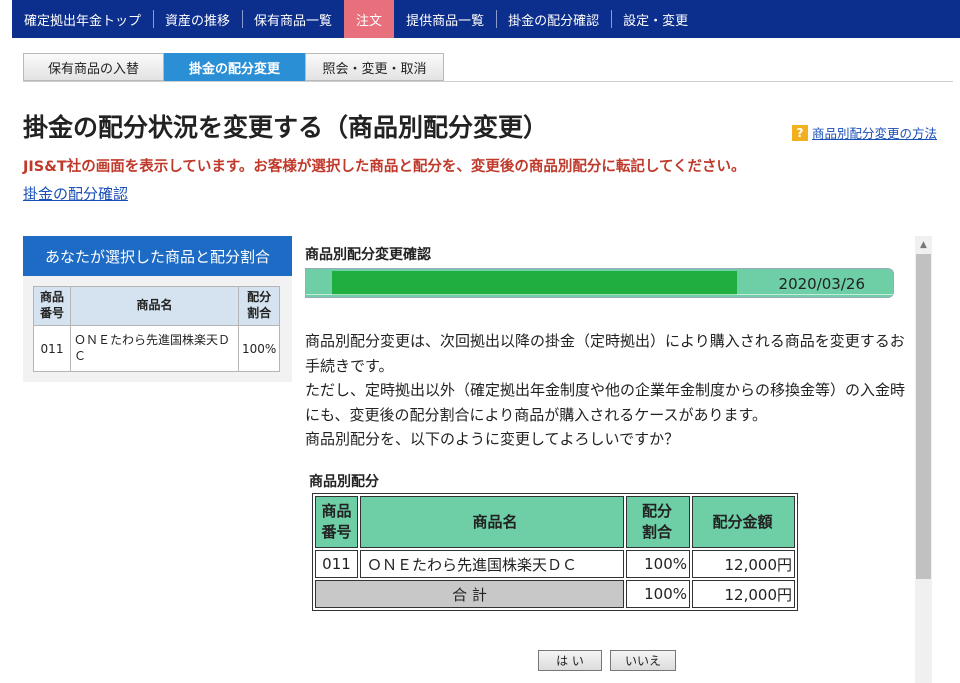 This screenshot has width=960, height=683. I want to click on total-label: 合 計, so click(469, 594).